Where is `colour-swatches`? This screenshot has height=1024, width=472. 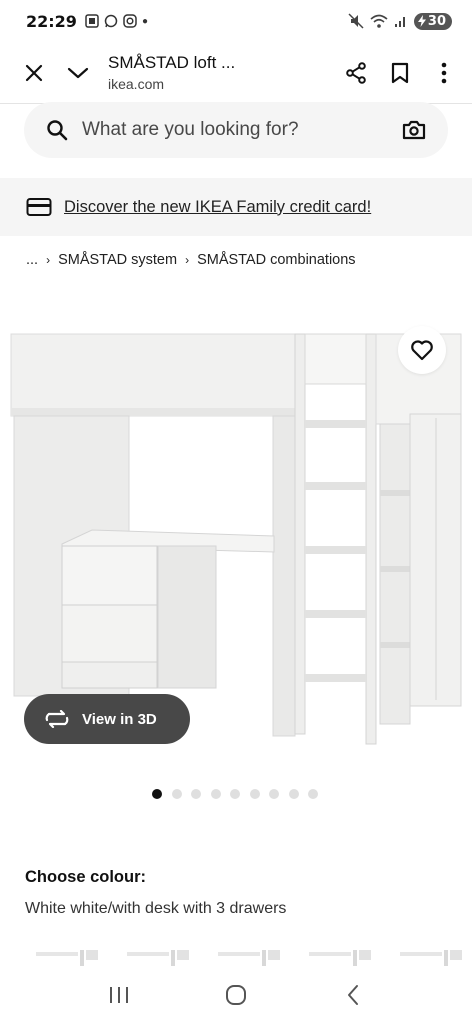 colour-swatches is located at coordinates (250, 958).